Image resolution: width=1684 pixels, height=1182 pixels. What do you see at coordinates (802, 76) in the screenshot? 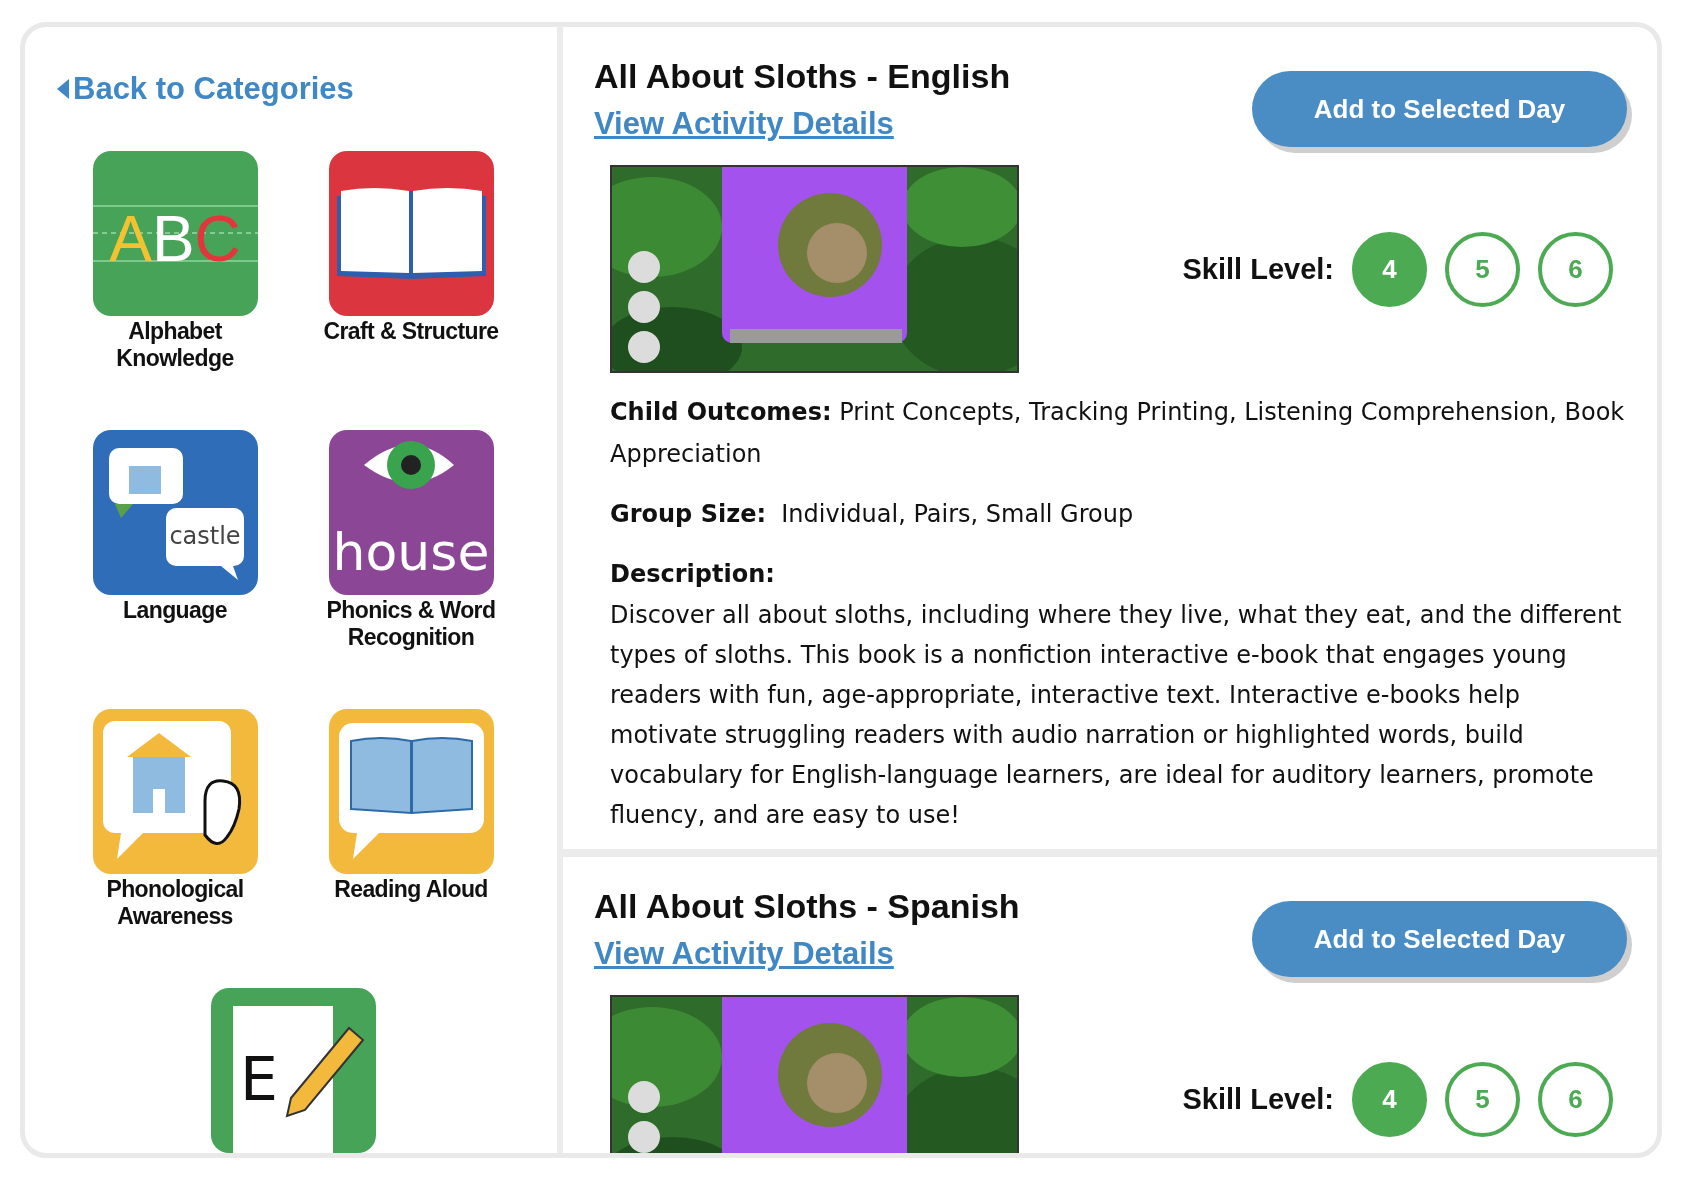
I see `activity-title: All About Sloths - English` at bounding box center [802, 76].